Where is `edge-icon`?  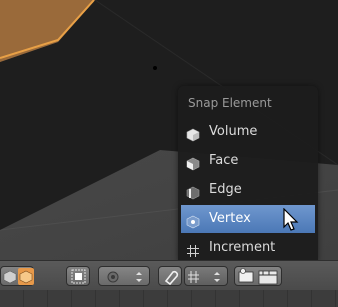
edge-icon is located at coordinates (193, 191).